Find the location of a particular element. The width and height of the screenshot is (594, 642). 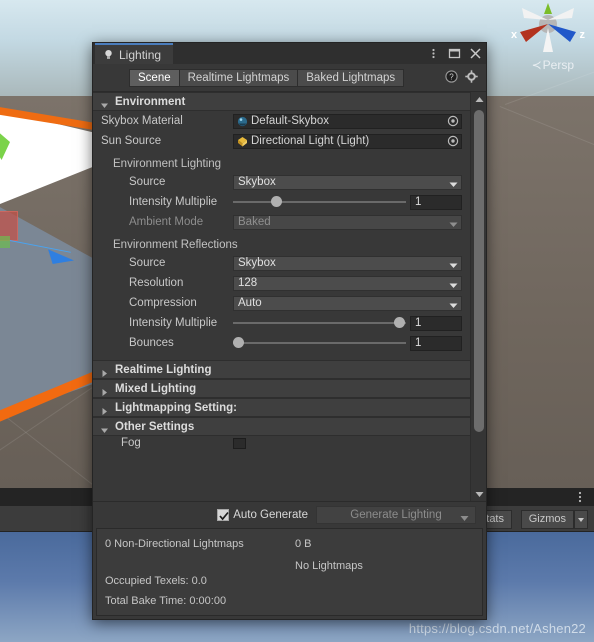

tab-scene: Scene is located at coordinates (154, 77).